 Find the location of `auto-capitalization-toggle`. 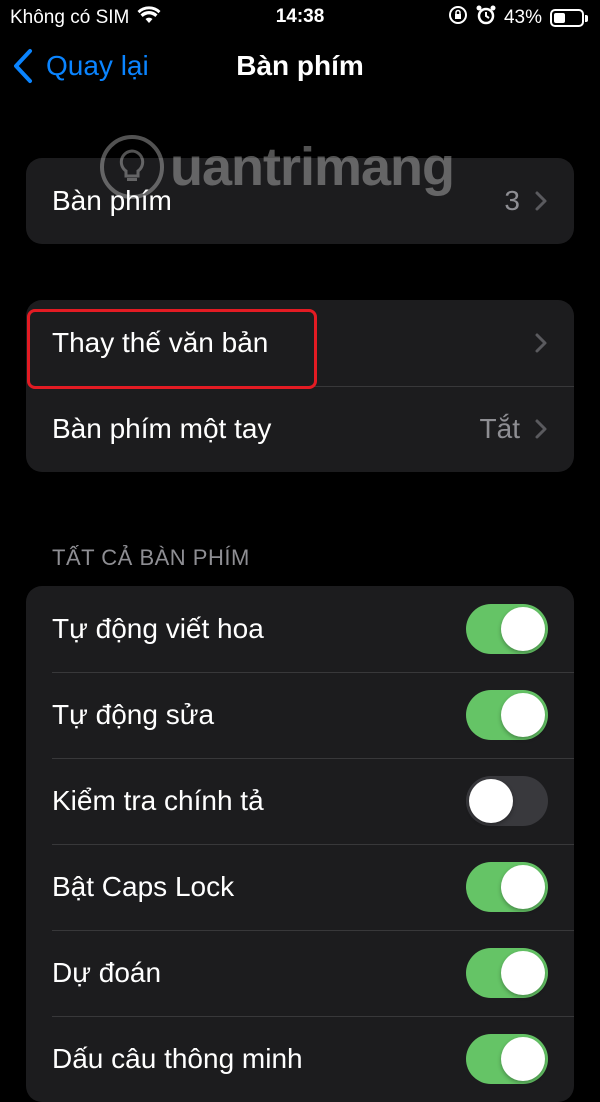

auto-capitalization-toggle is located at coordinates (507, 629).